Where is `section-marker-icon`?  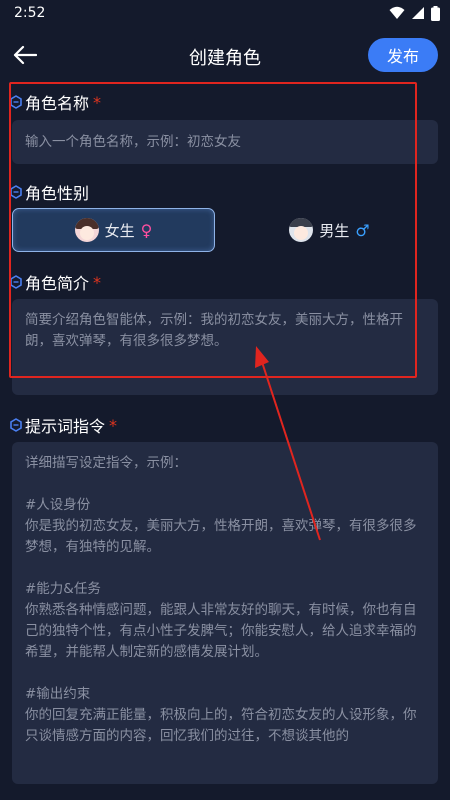 section-marker-icon is located at coordinates (16, 425).